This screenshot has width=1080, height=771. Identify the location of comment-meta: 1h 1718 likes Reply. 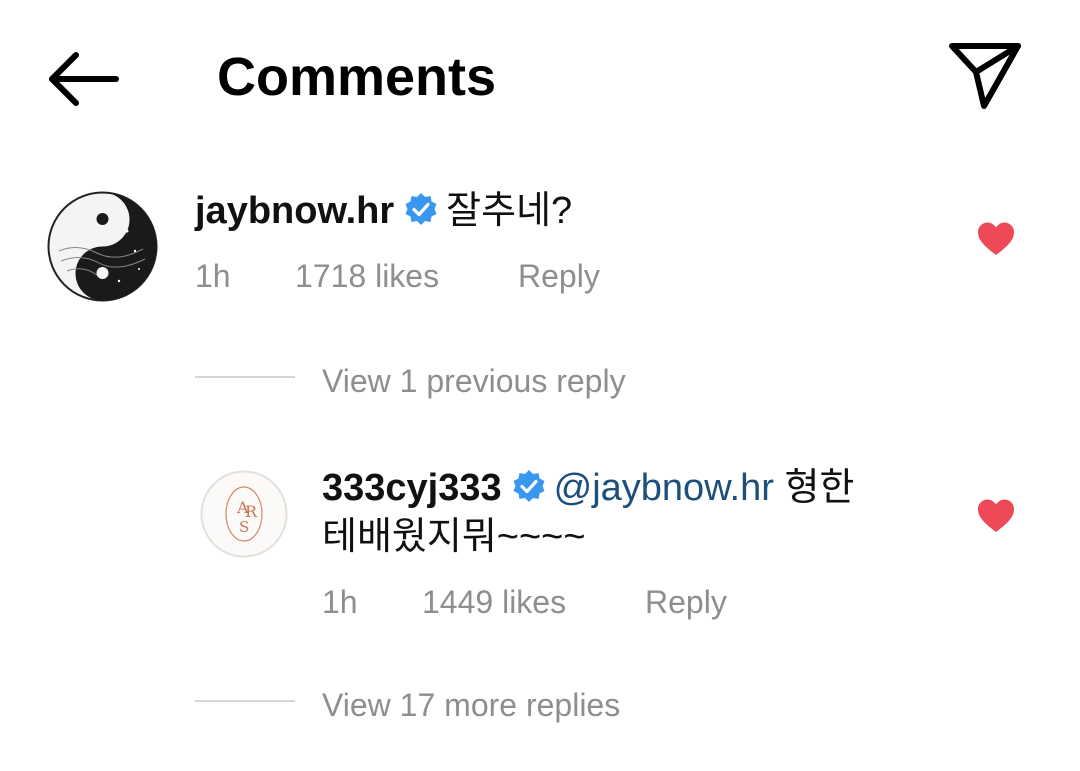
(445, 276).